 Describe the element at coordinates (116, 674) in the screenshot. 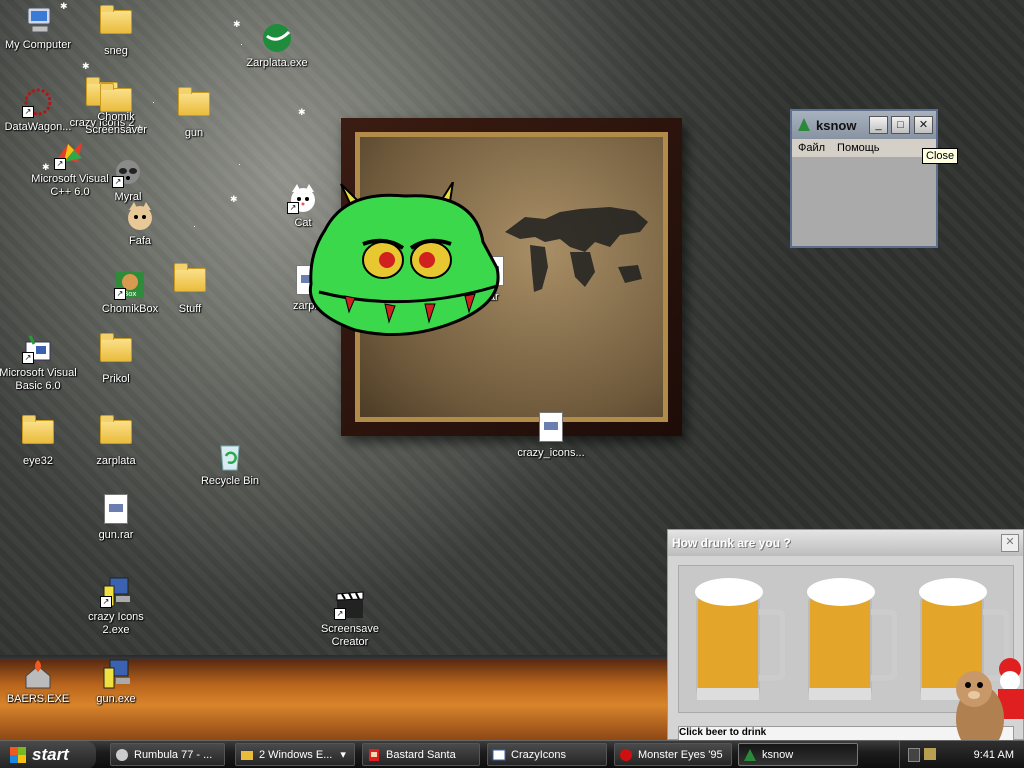

I see `computer-program-icon` at that location.